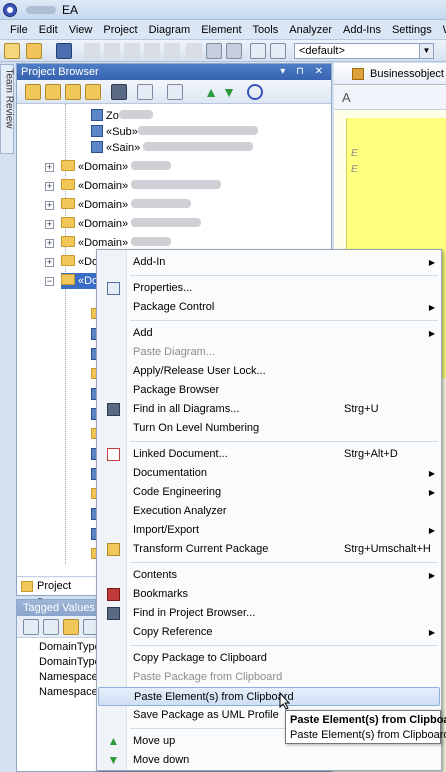 The width and height of the screenshot is (446, 772). I want to click on context-menu-item: Bookmarks, so click(269, 594).